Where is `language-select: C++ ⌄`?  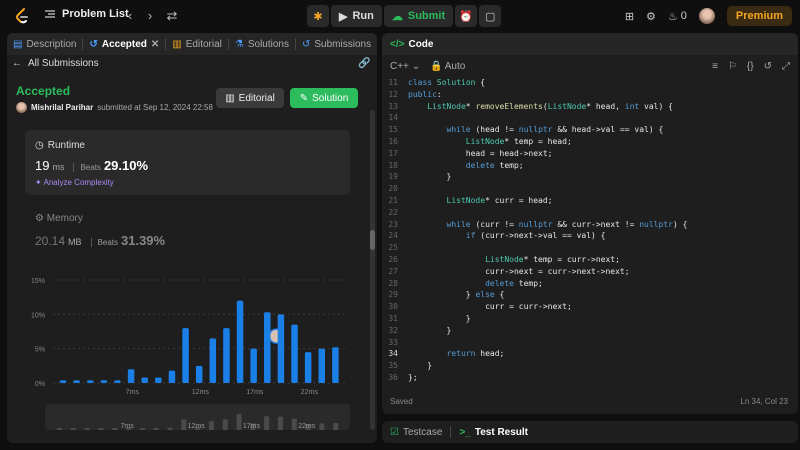
language-select: C++ ⌄ is located at coordinates (405, 66).